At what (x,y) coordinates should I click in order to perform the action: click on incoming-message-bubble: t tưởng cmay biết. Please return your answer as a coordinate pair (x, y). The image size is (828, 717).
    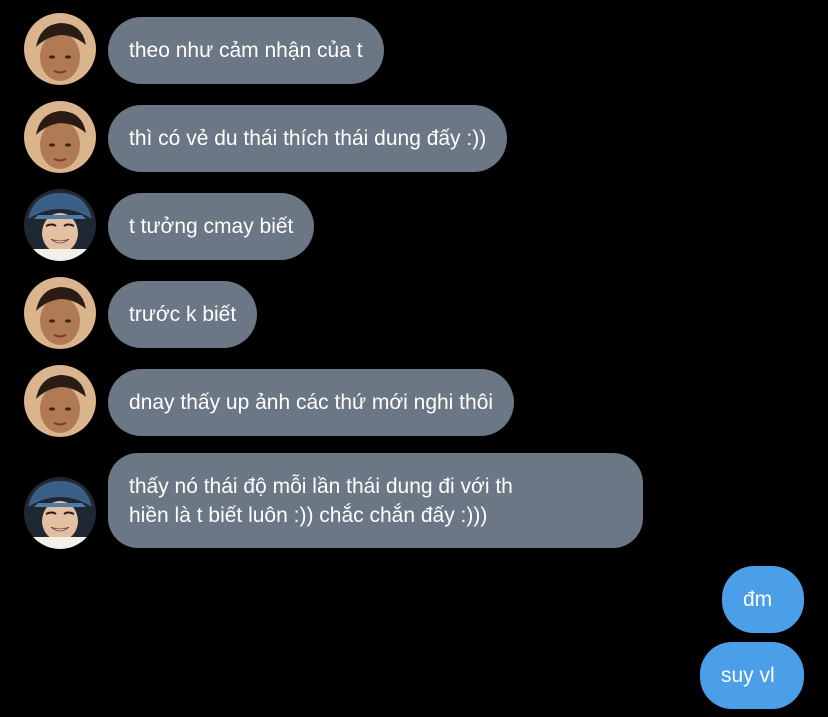
    Looking at the image, I should click on (211, 226).